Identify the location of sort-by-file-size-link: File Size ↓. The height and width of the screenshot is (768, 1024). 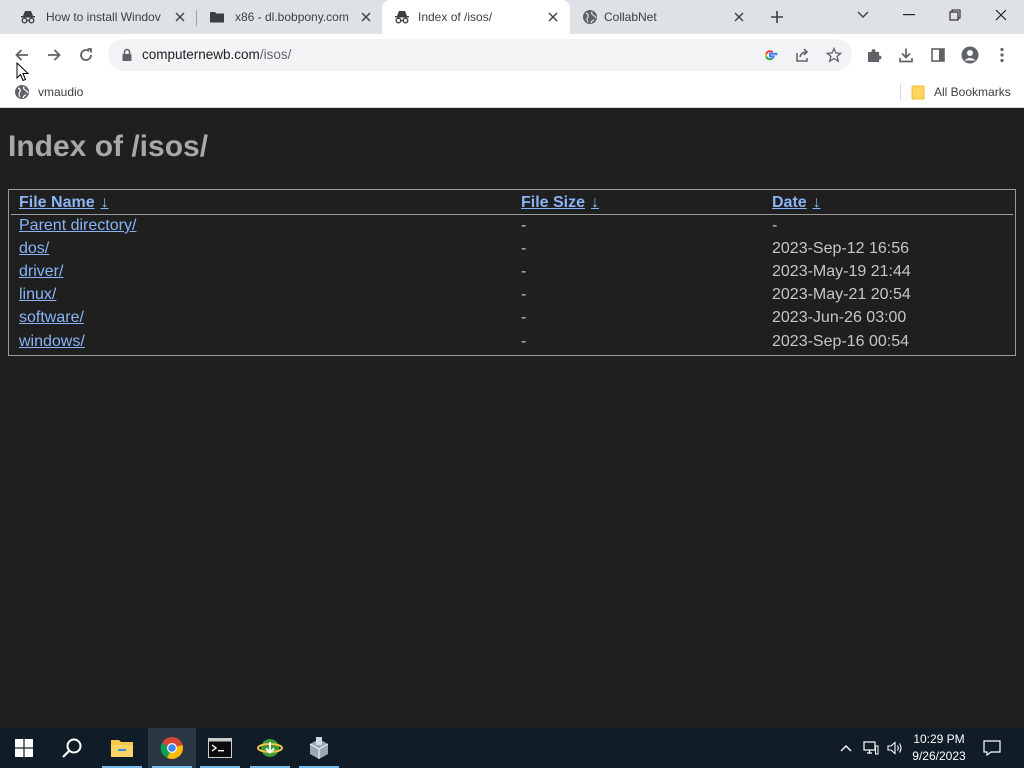
(560, 203).